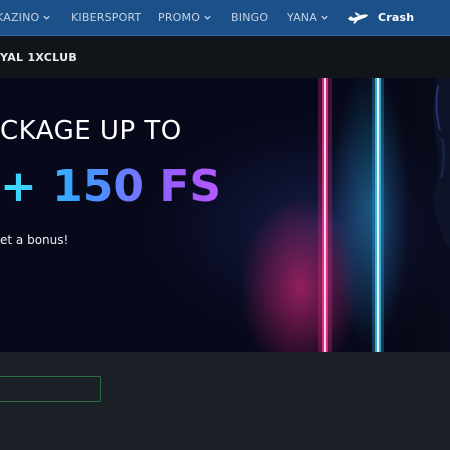  What do you see at coordinates (358, 17) in the screenshot?
I see `airplane-icon` at bounding box center [358, 17].